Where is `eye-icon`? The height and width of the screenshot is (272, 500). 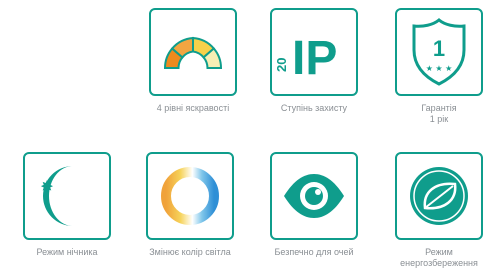 eye-icon is located at coordinates (314, 196).